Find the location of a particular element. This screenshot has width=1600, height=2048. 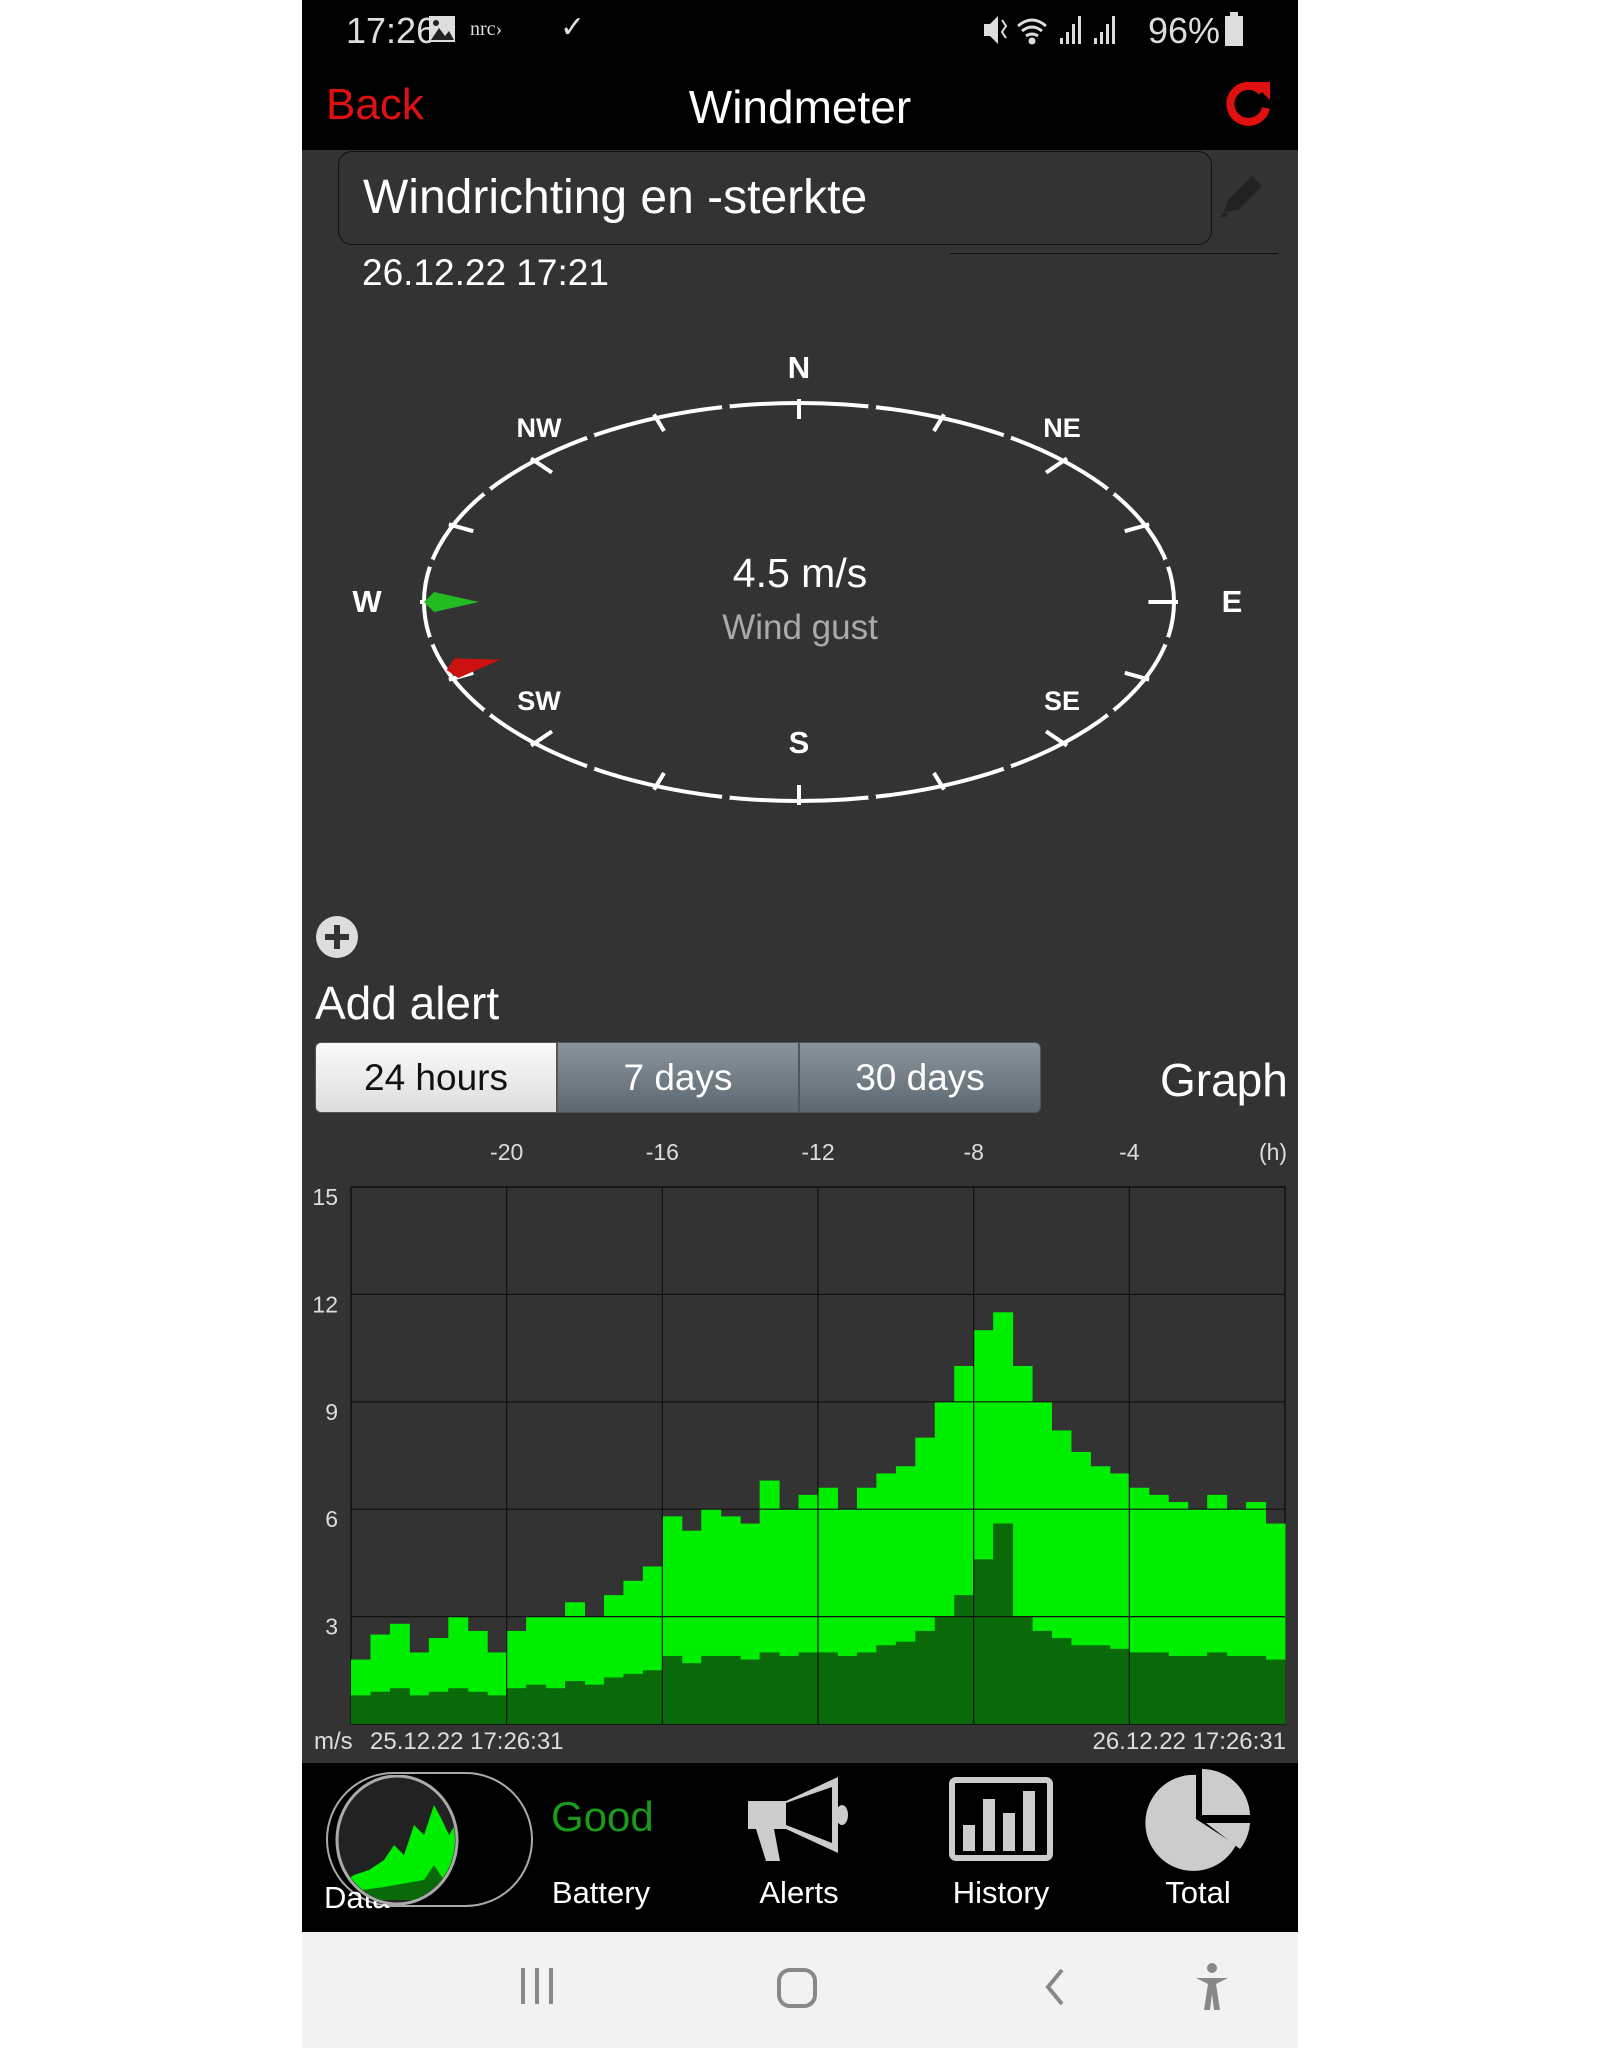

x-tick-label: -20 is located at coordinates (506, 1152).